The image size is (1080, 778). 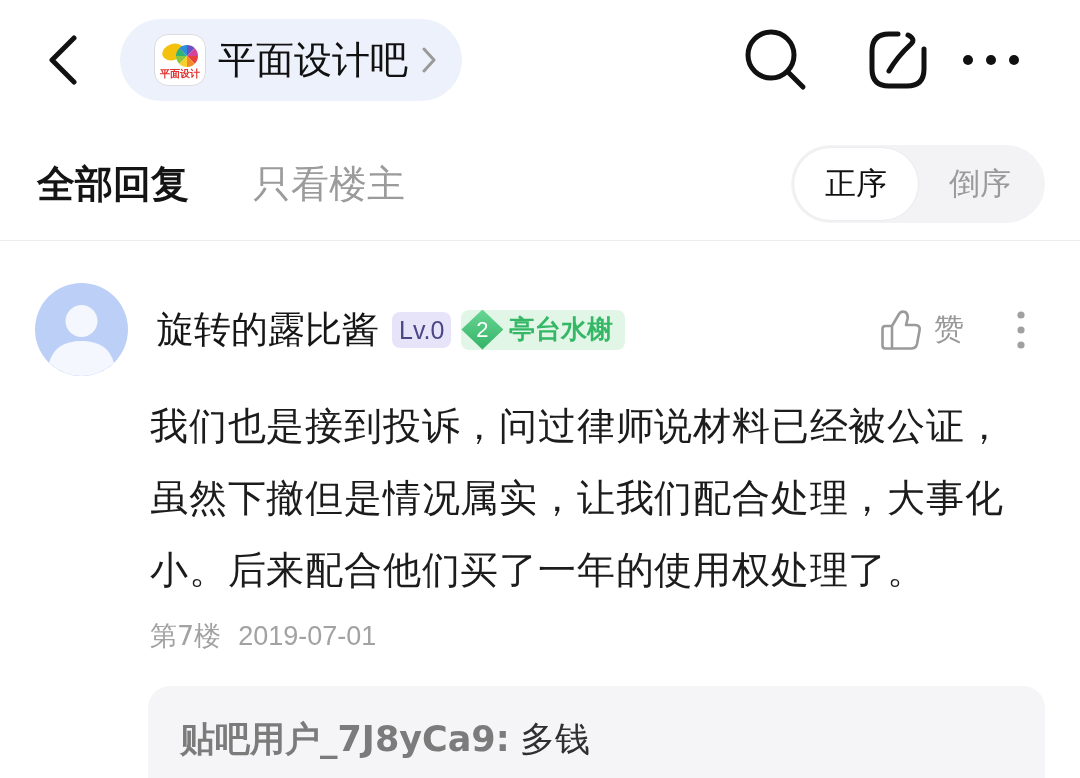 What do you see at coordinates (180, 54) in the screenshot?
I see `color-wheel-icon` at bounding box center [180, 54].